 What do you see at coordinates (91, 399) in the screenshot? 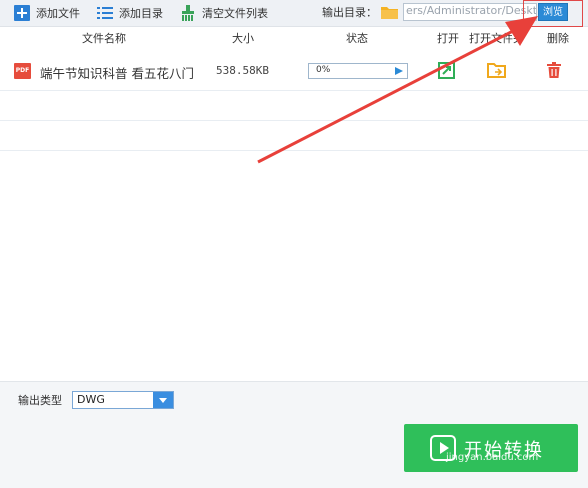
I see `output-type-value: DWG` at bounding box center [91, 399].